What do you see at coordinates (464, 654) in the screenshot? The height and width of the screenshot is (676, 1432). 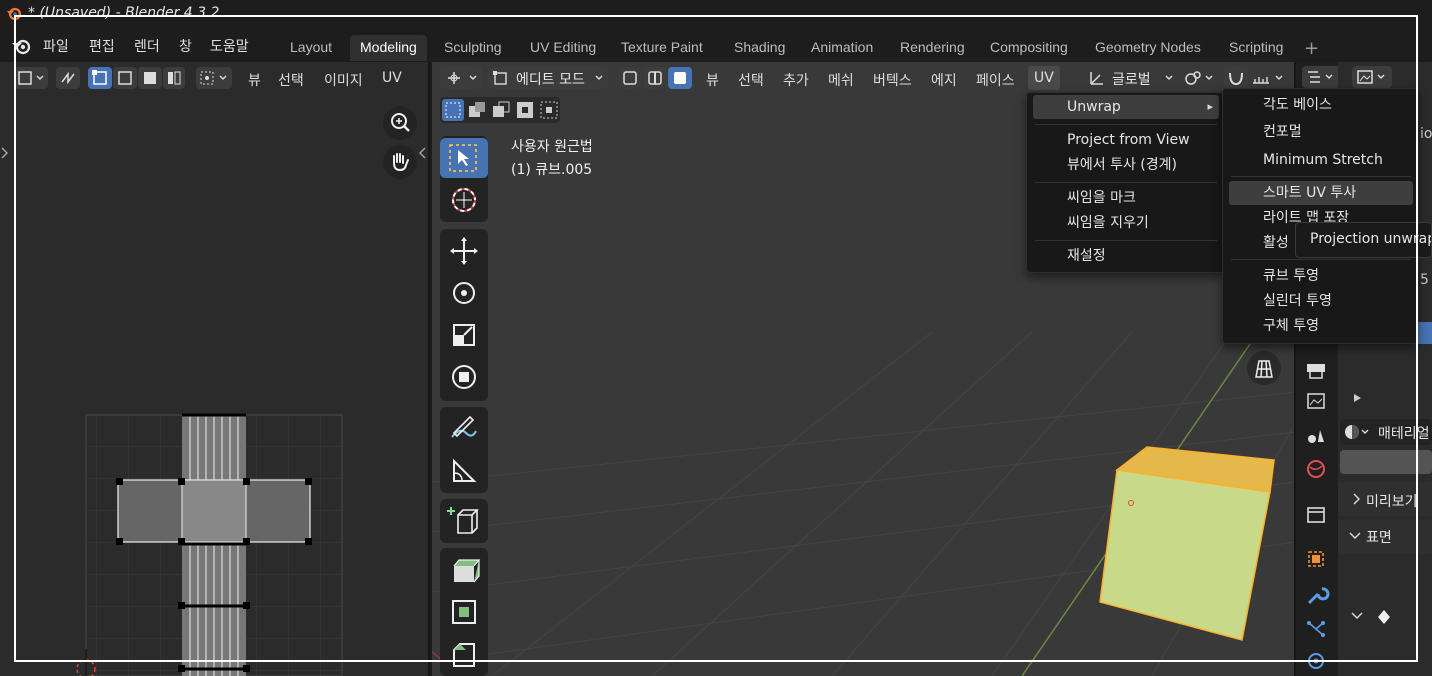 I see `bevel-tool` at bounding box center [464, 654].